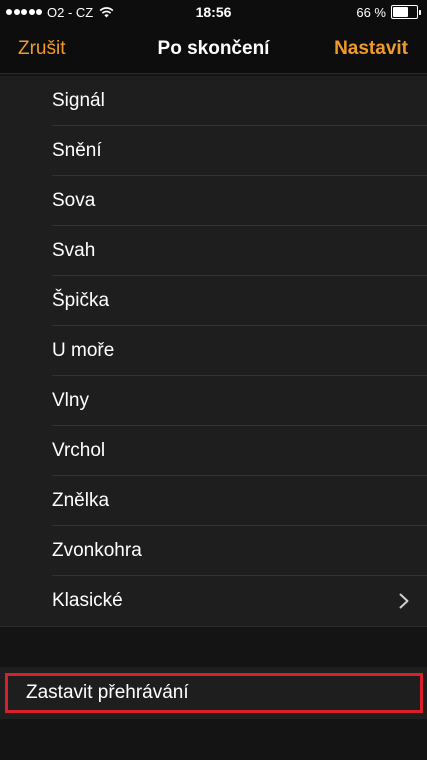 Image resolution: width=427 pixels, height=760 pixels. I want to click on tone-item-sova: Sova, so click(213, 201).